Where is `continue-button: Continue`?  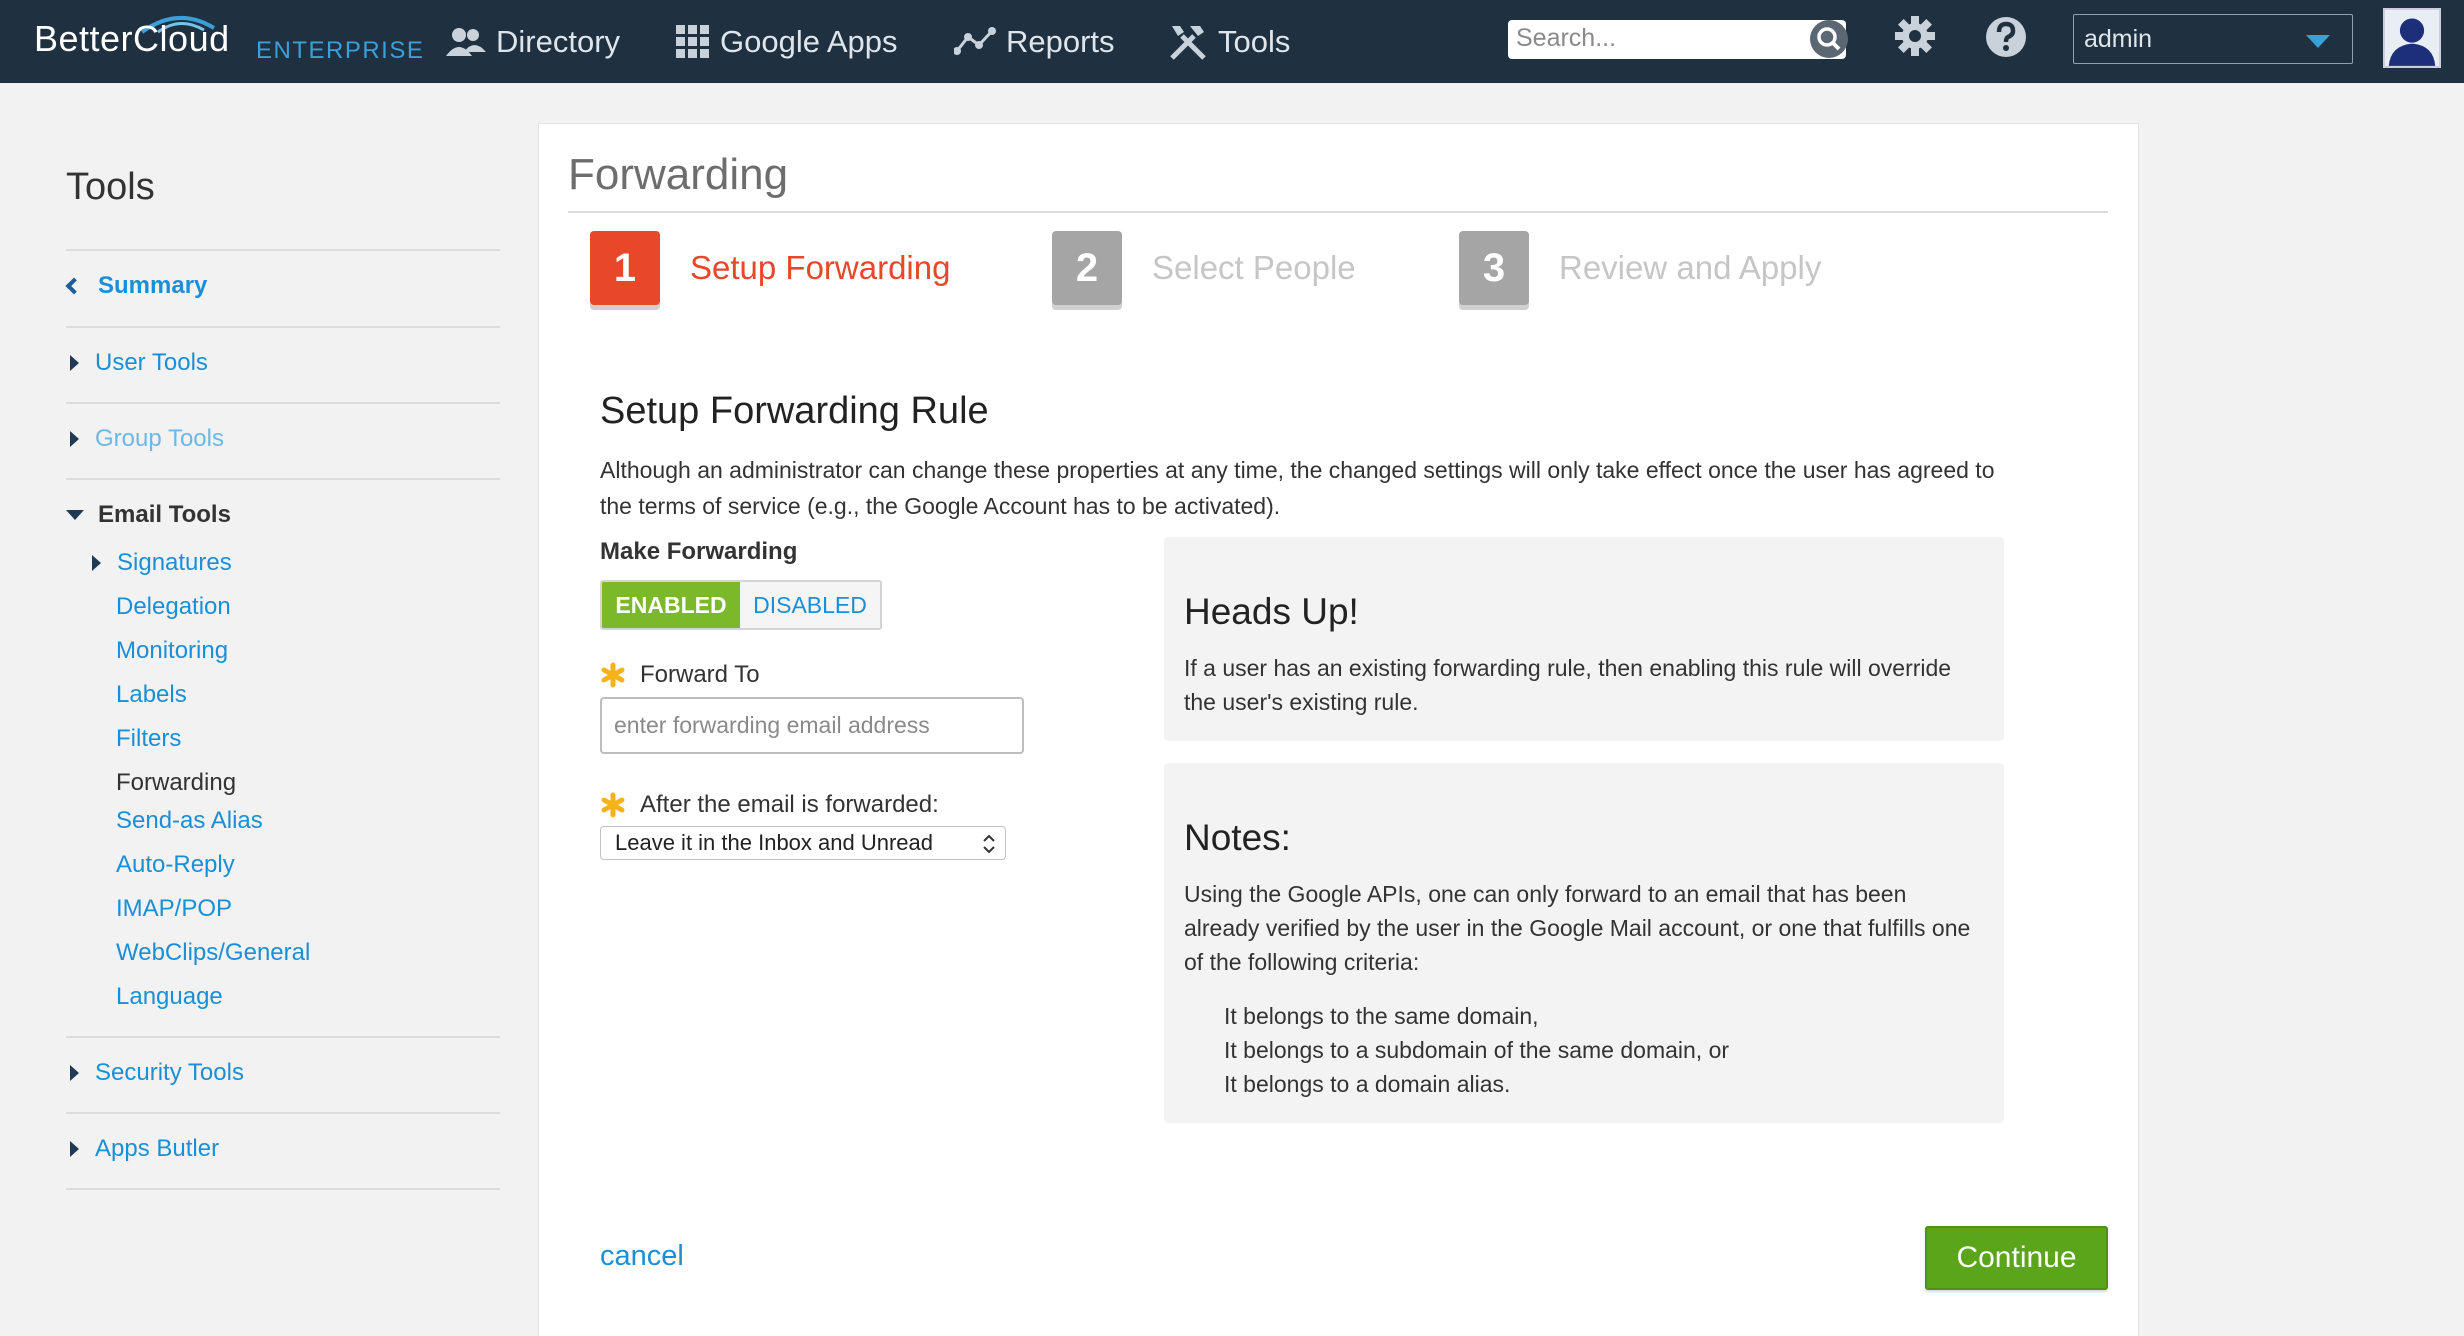
continue-button: Continue is located at coordinates (2016, 1258).